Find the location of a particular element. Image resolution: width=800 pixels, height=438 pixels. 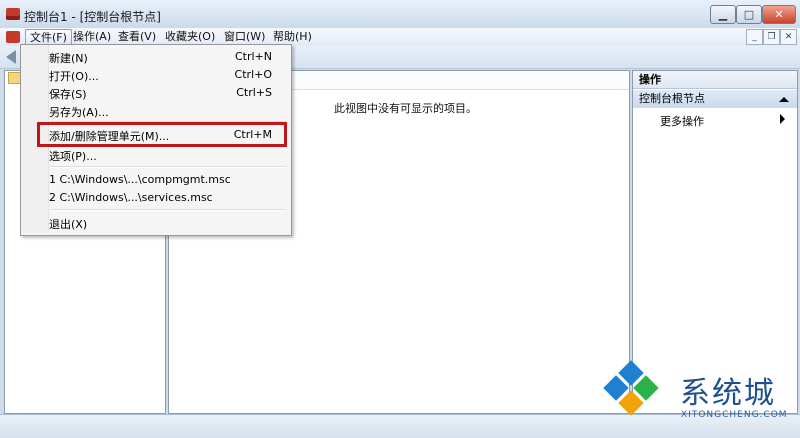

back-arrow-icon is located at coordinates (11, 57).